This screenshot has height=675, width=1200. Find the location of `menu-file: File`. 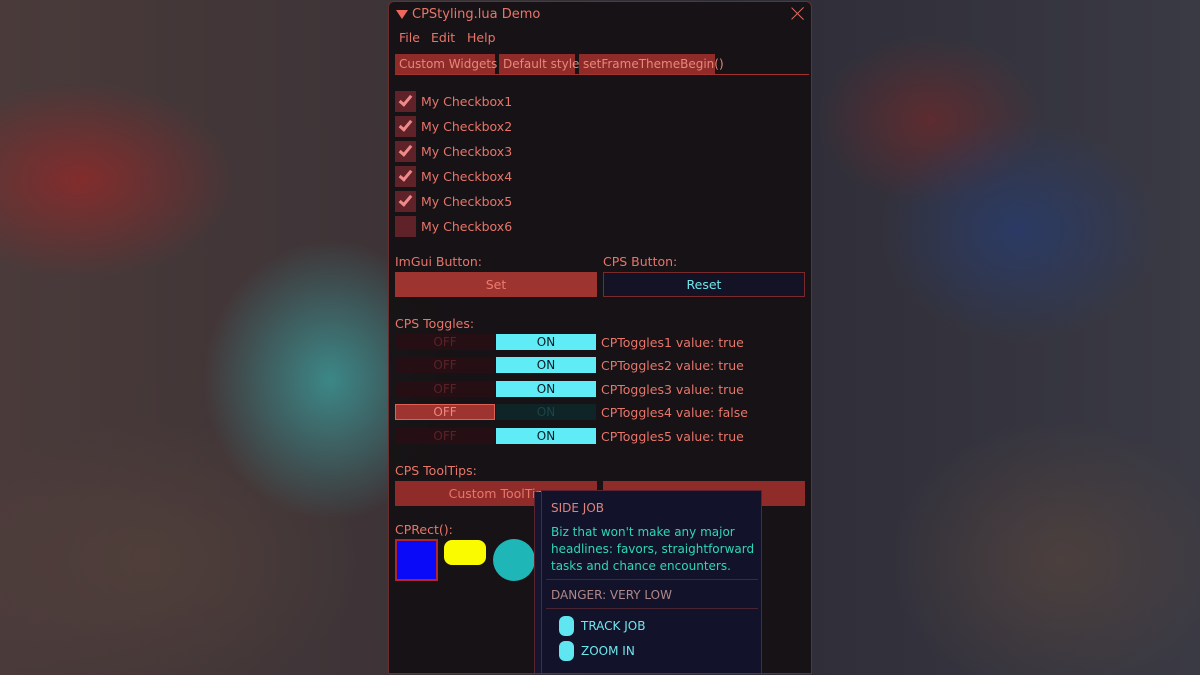

menu-file: File is located at coordinates (409, 37).